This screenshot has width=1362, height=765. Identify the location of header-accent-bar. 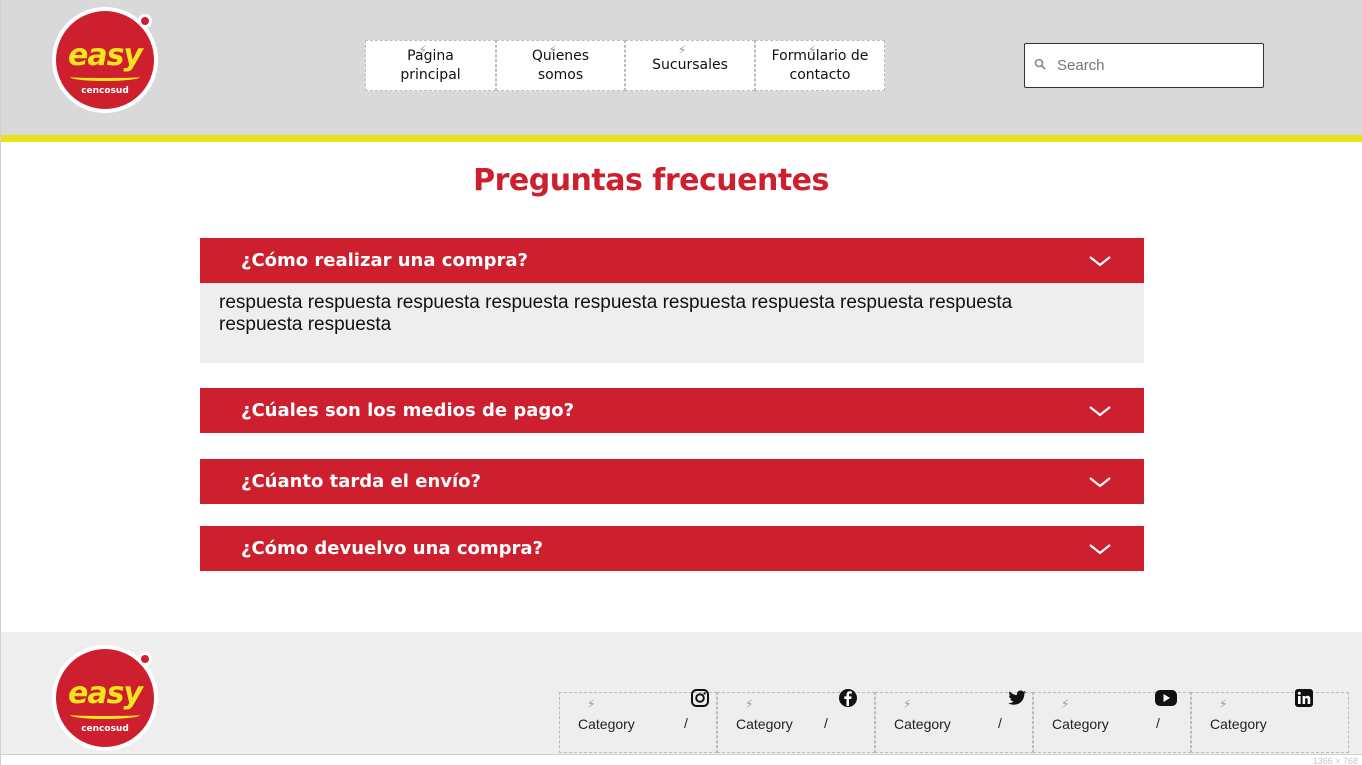
(681, 138).